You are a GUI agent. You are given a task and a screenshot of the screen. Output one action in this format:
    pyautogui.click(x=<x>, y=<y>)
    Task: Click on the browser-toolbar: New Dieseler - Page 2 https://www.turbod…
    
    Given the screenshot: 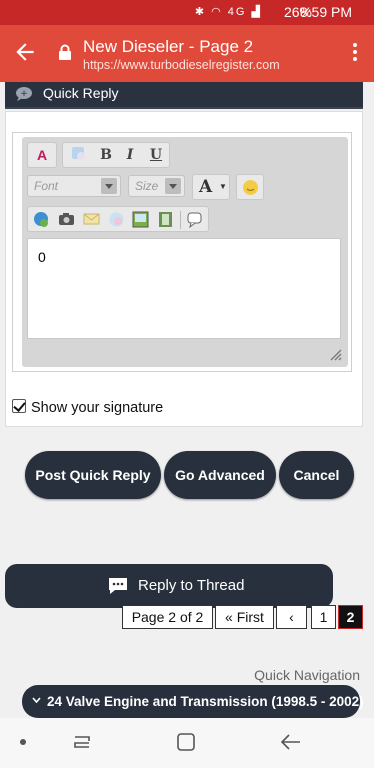 What is the action you would take?
    pyautogui.click(x=187, y=53)
    